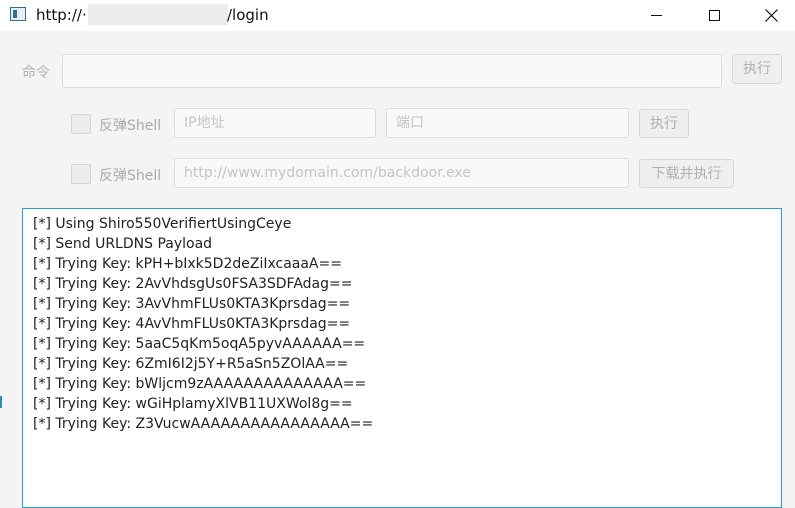 The image size is (795, 508). Describe the element at coordinates (123, 244) in the screenshot. I see `log-line: [*] Send URLDNS Payload` at that location.